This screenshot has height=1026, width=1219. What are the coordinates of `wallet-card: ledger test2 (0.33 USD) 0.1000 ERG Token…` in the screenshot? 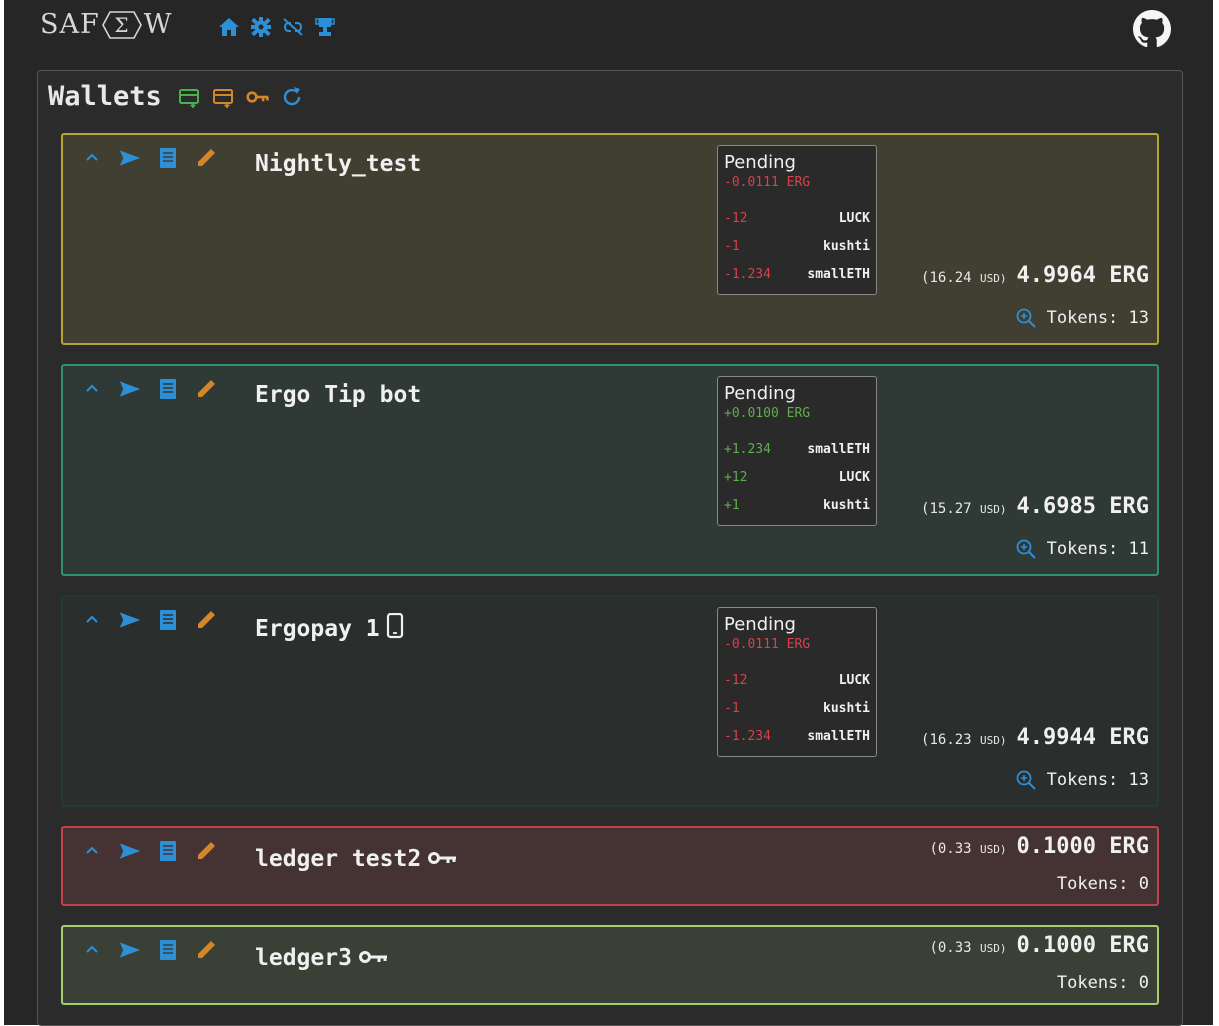 It's located at (610, 866).